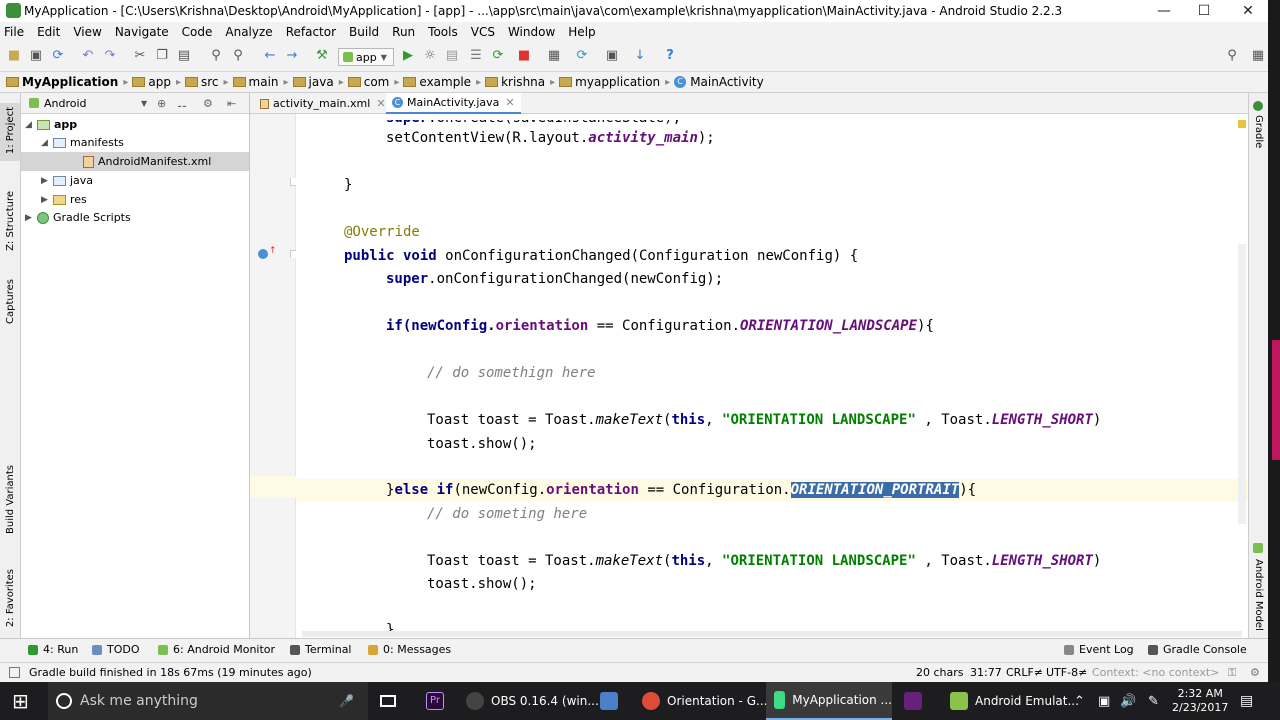 The height and width of the screenshot is (720, 1280). What do you see at coordinates (581, 32) in the screenshot?
I see `menu-help: Help` at bounding box center [581, 32].